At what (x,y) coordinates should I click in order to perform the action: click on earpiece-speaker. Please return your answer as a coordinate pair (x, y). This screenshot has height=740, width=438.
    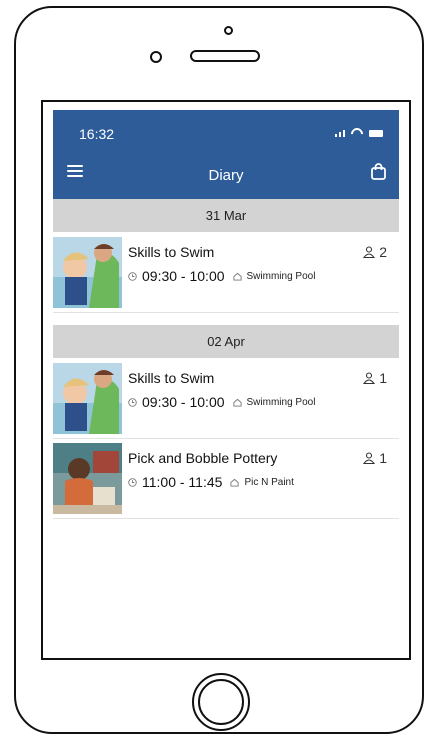
    Looking at the image, I should click on (225, 56).